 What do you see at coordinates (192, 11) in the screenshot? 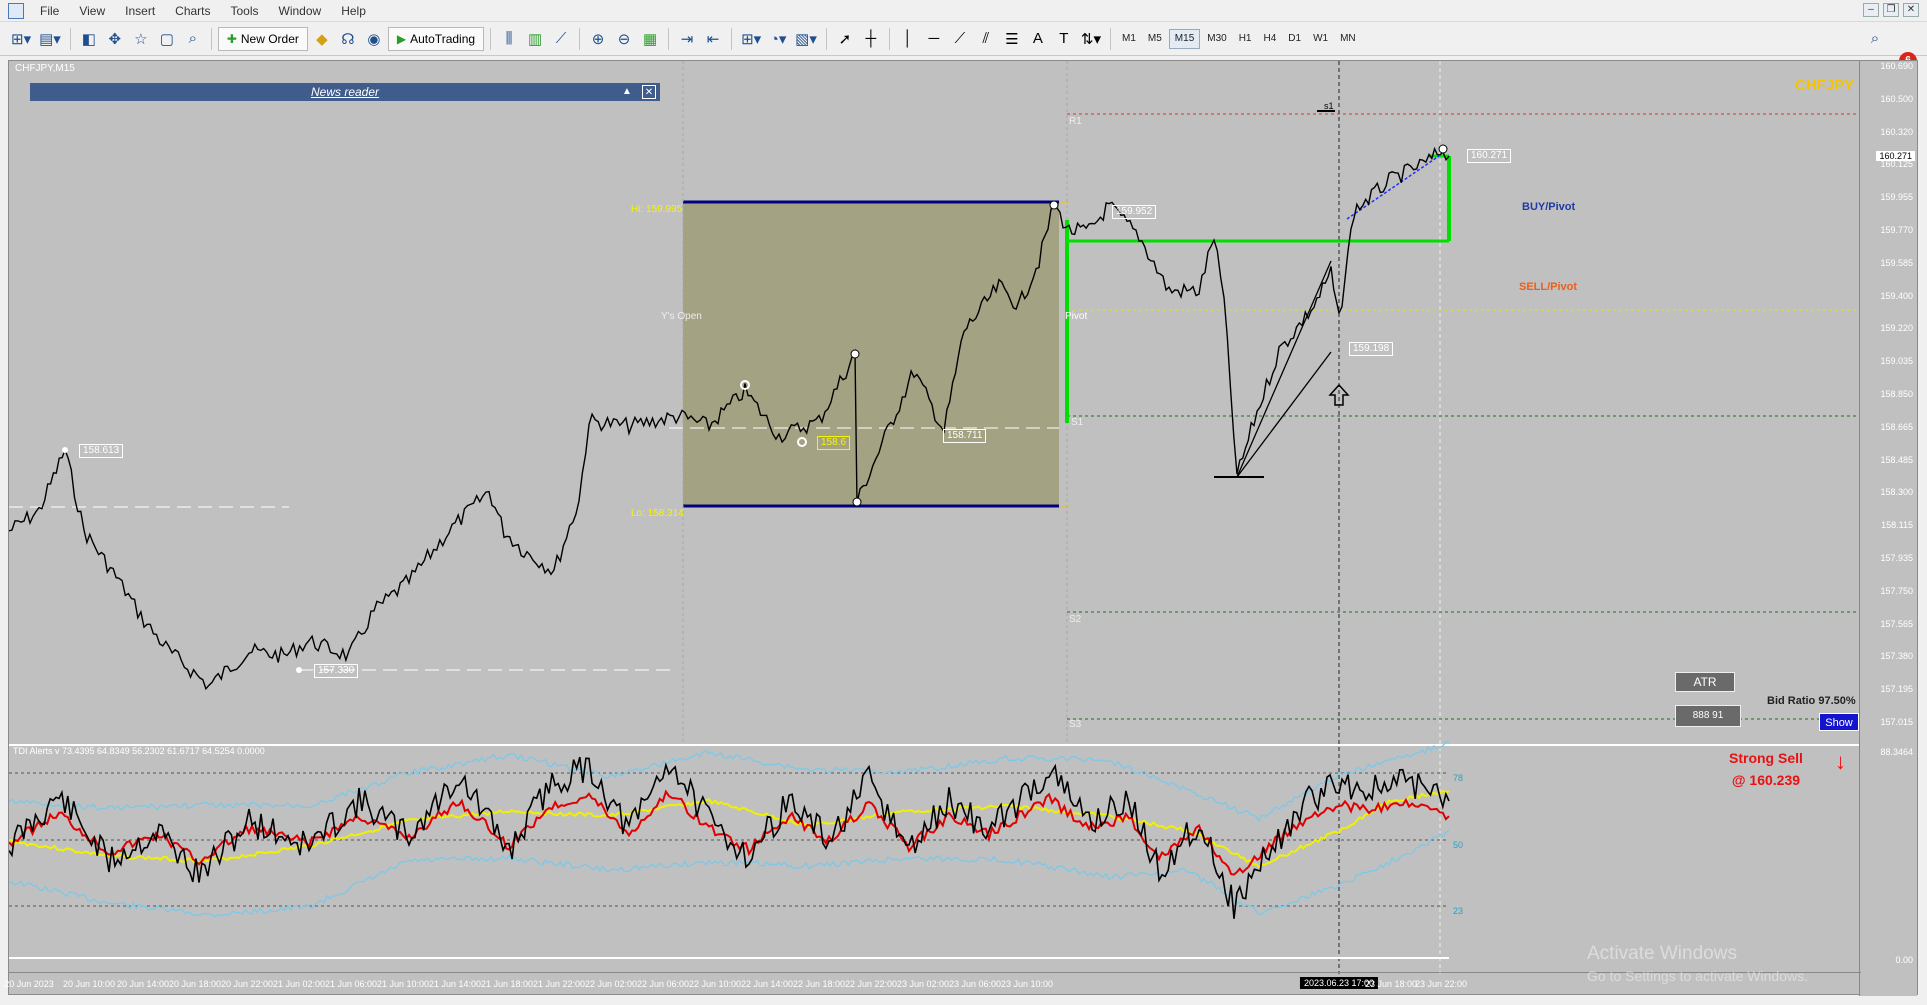
I see `menu-charts: Charts` at bounding box center [192, 11].